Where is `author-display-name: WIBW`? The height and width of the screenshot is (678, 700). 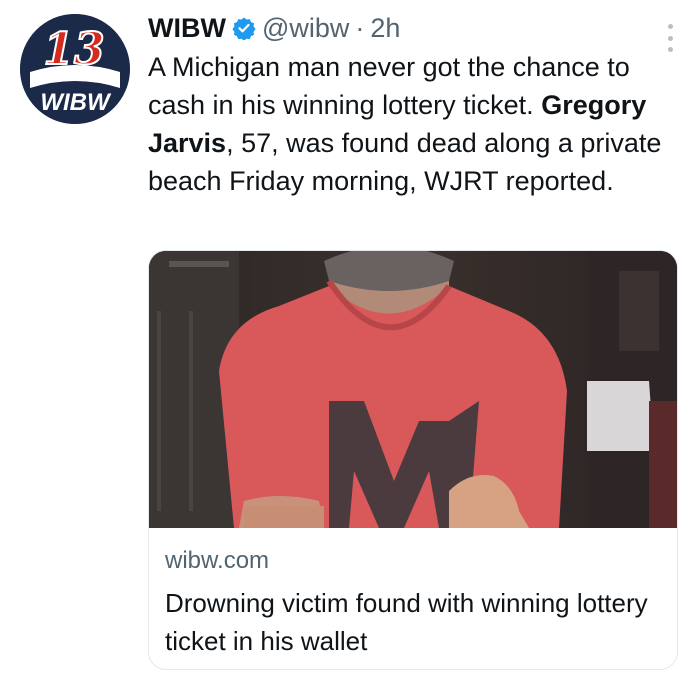 author-display-name: WIBW is located at coordinates (187, 28).